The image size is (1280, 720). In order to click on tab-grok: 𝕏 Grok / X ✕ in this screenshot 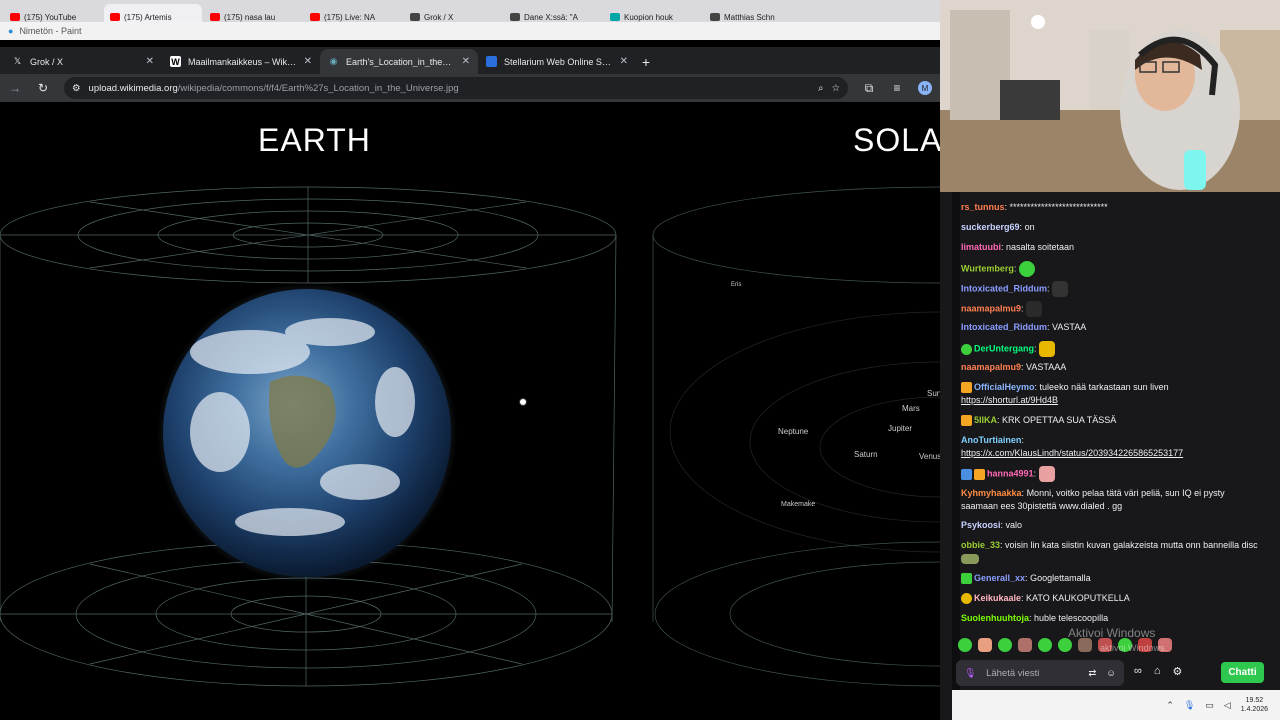, I will do `click(83, 61)`.